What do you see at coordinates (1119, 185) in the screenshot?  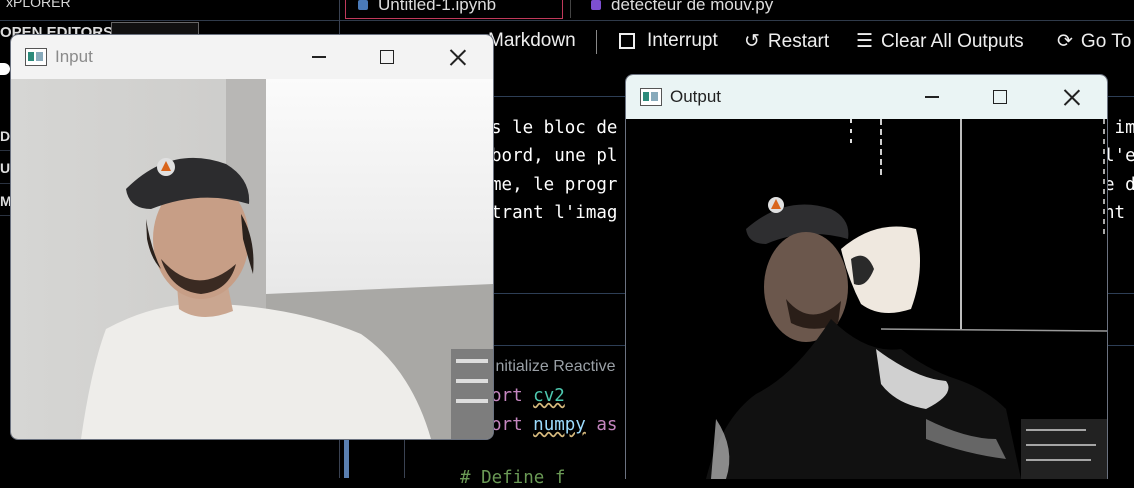 I see `markdown-line-end: e d` at bounding box center [1119, 185].